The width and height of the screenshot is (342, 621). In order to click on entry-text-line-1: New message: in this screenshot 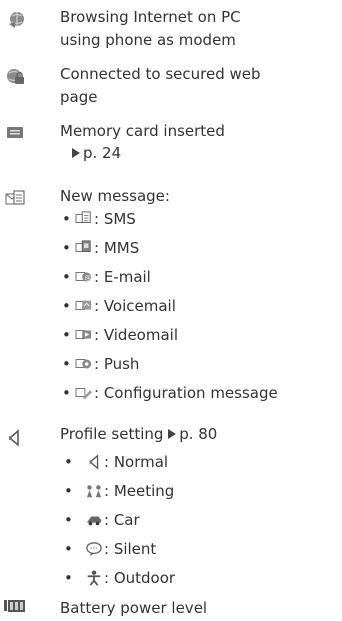, I will do `click(115, 196)`.